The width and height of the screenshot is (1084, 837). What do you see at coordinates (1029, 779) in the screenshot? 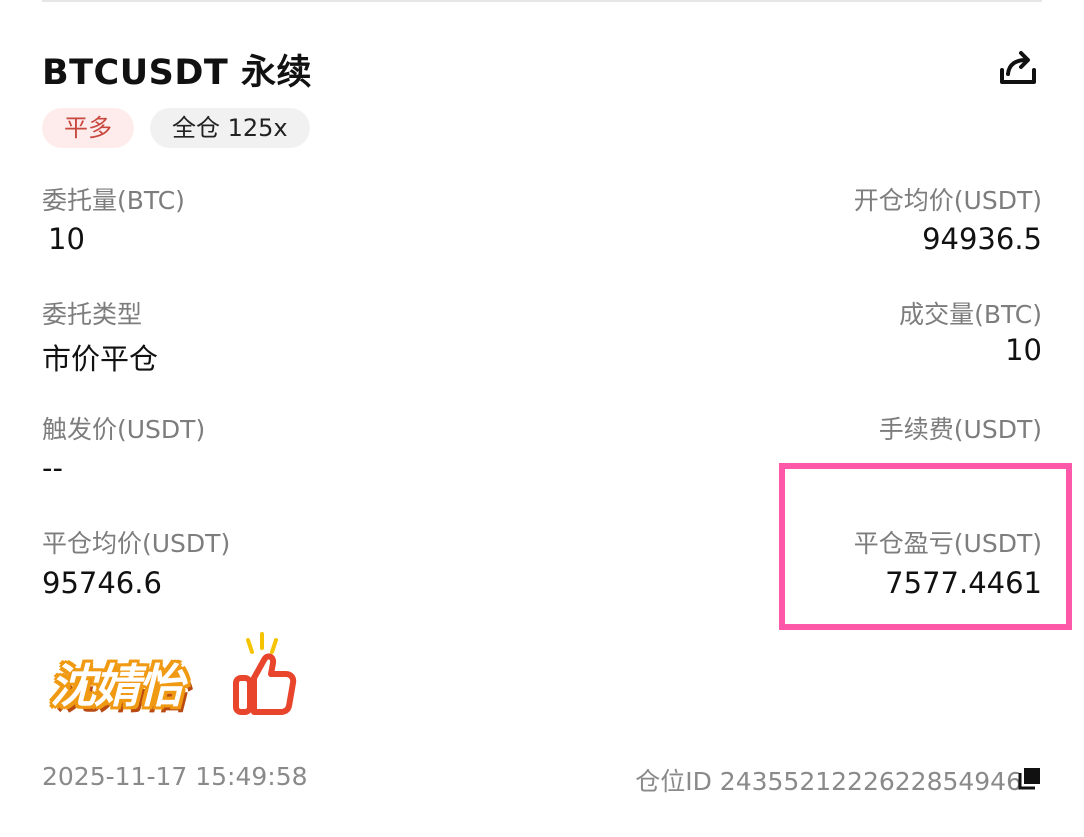
I see `copy-icon` at bounding box center [1029, 779].